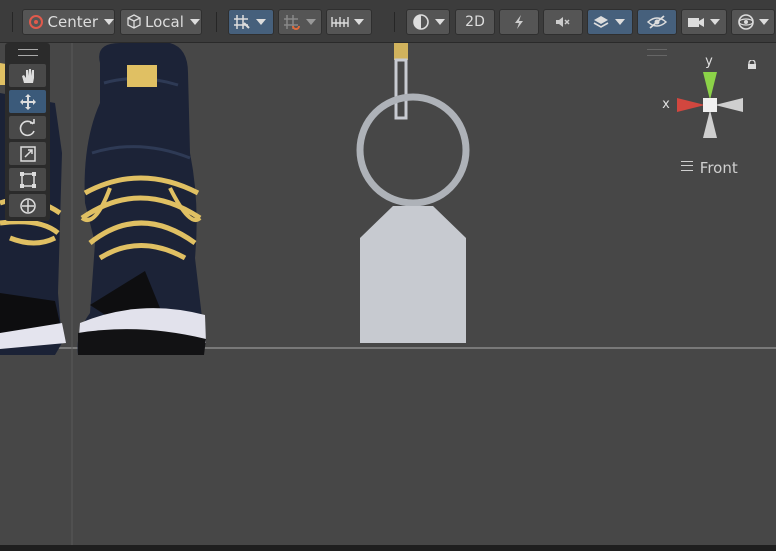 The width and height of the screenshot is (776, 551). I want to click on transform-tool-button, so click(27, 205).